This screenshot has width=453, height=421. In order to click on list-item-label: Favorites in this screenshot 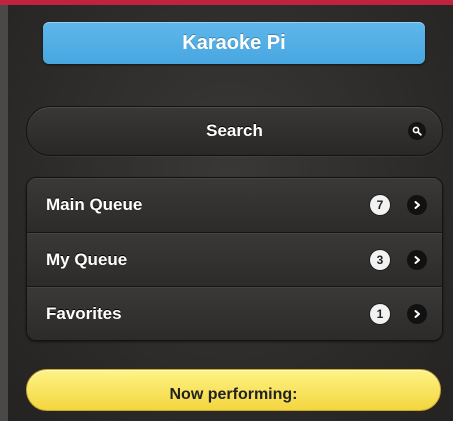, I will do `click(84, 313)`.